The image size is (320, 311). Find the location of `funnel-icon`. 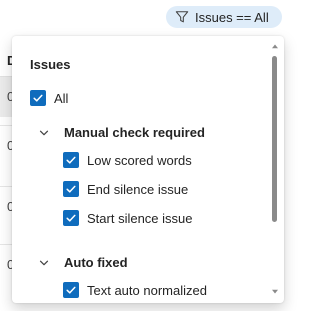

funnel-icon is located at coordinates (182, 17).